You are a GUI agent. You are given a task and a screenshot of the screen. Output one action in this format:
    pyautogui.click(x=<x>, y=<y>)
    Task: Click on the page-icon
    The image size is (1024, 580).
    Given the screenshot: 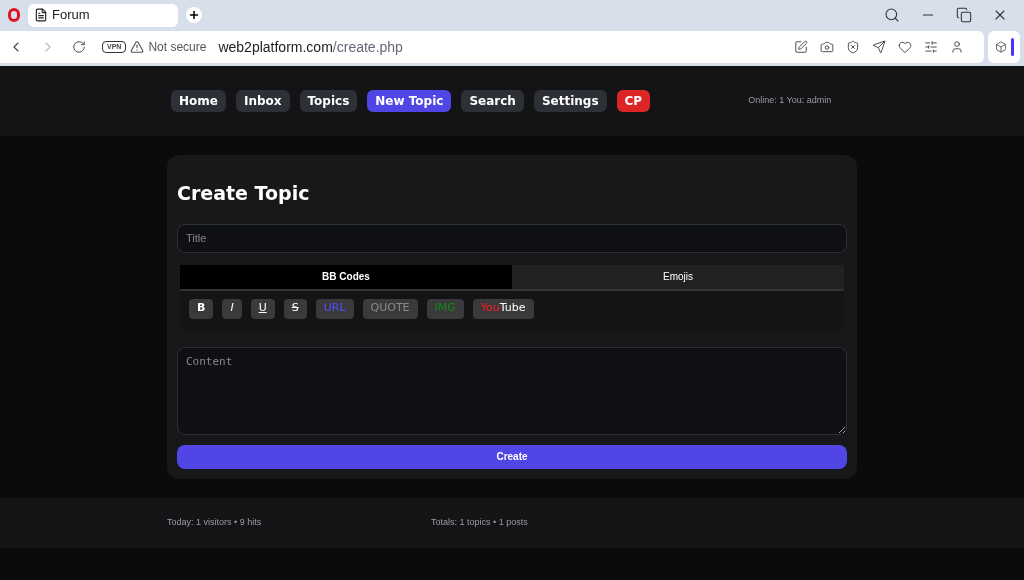 What is the action you would take?
    pyautogui.click(x=41, y=15)
    